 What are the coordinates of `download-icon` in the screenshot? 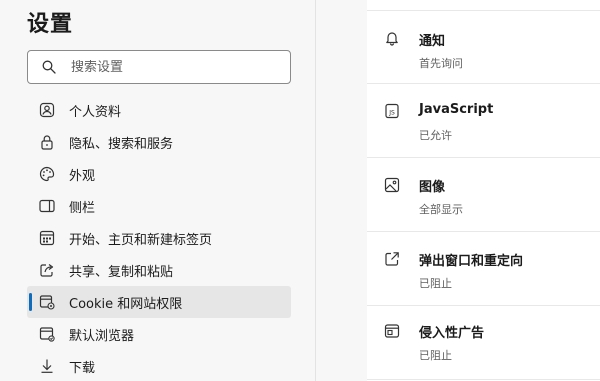 It's located at (47, 366).